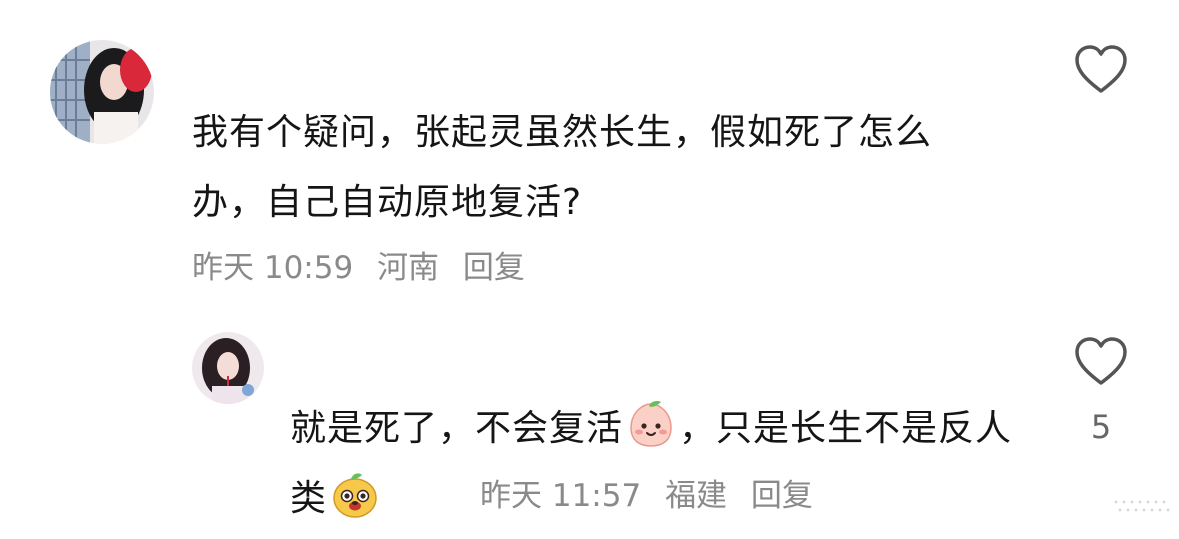 The width and height of the screenshot is (1179, 539). I want to click on peach-smile-emoji, so click(651, 424).